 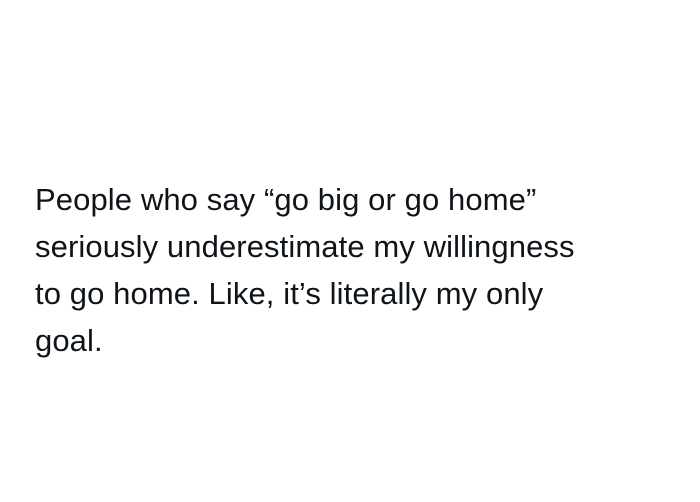 What do you see at coordinates (286, 199) in the screenshot?
I see `post-text-line: People who say “go big or go home”` at bounding box center [286, 199].